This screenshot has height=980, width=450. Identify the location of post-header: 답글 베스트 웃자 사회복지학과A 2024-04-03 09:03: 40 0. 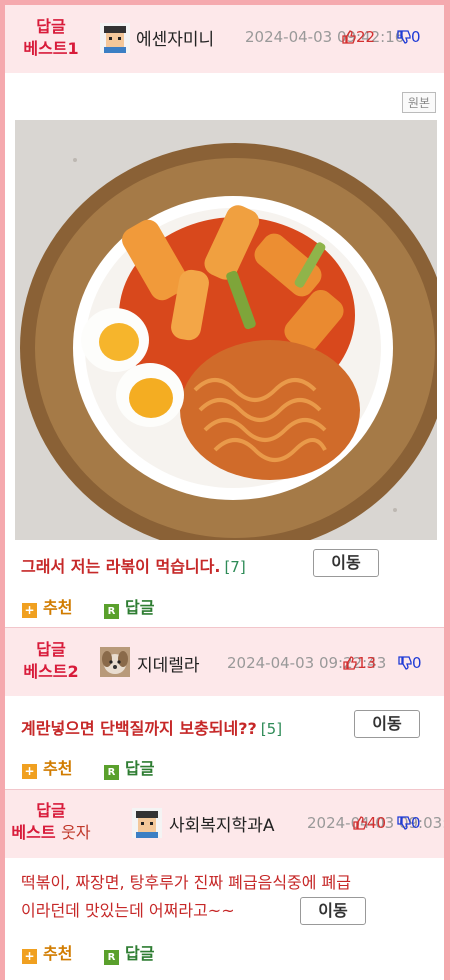
(224, 824).